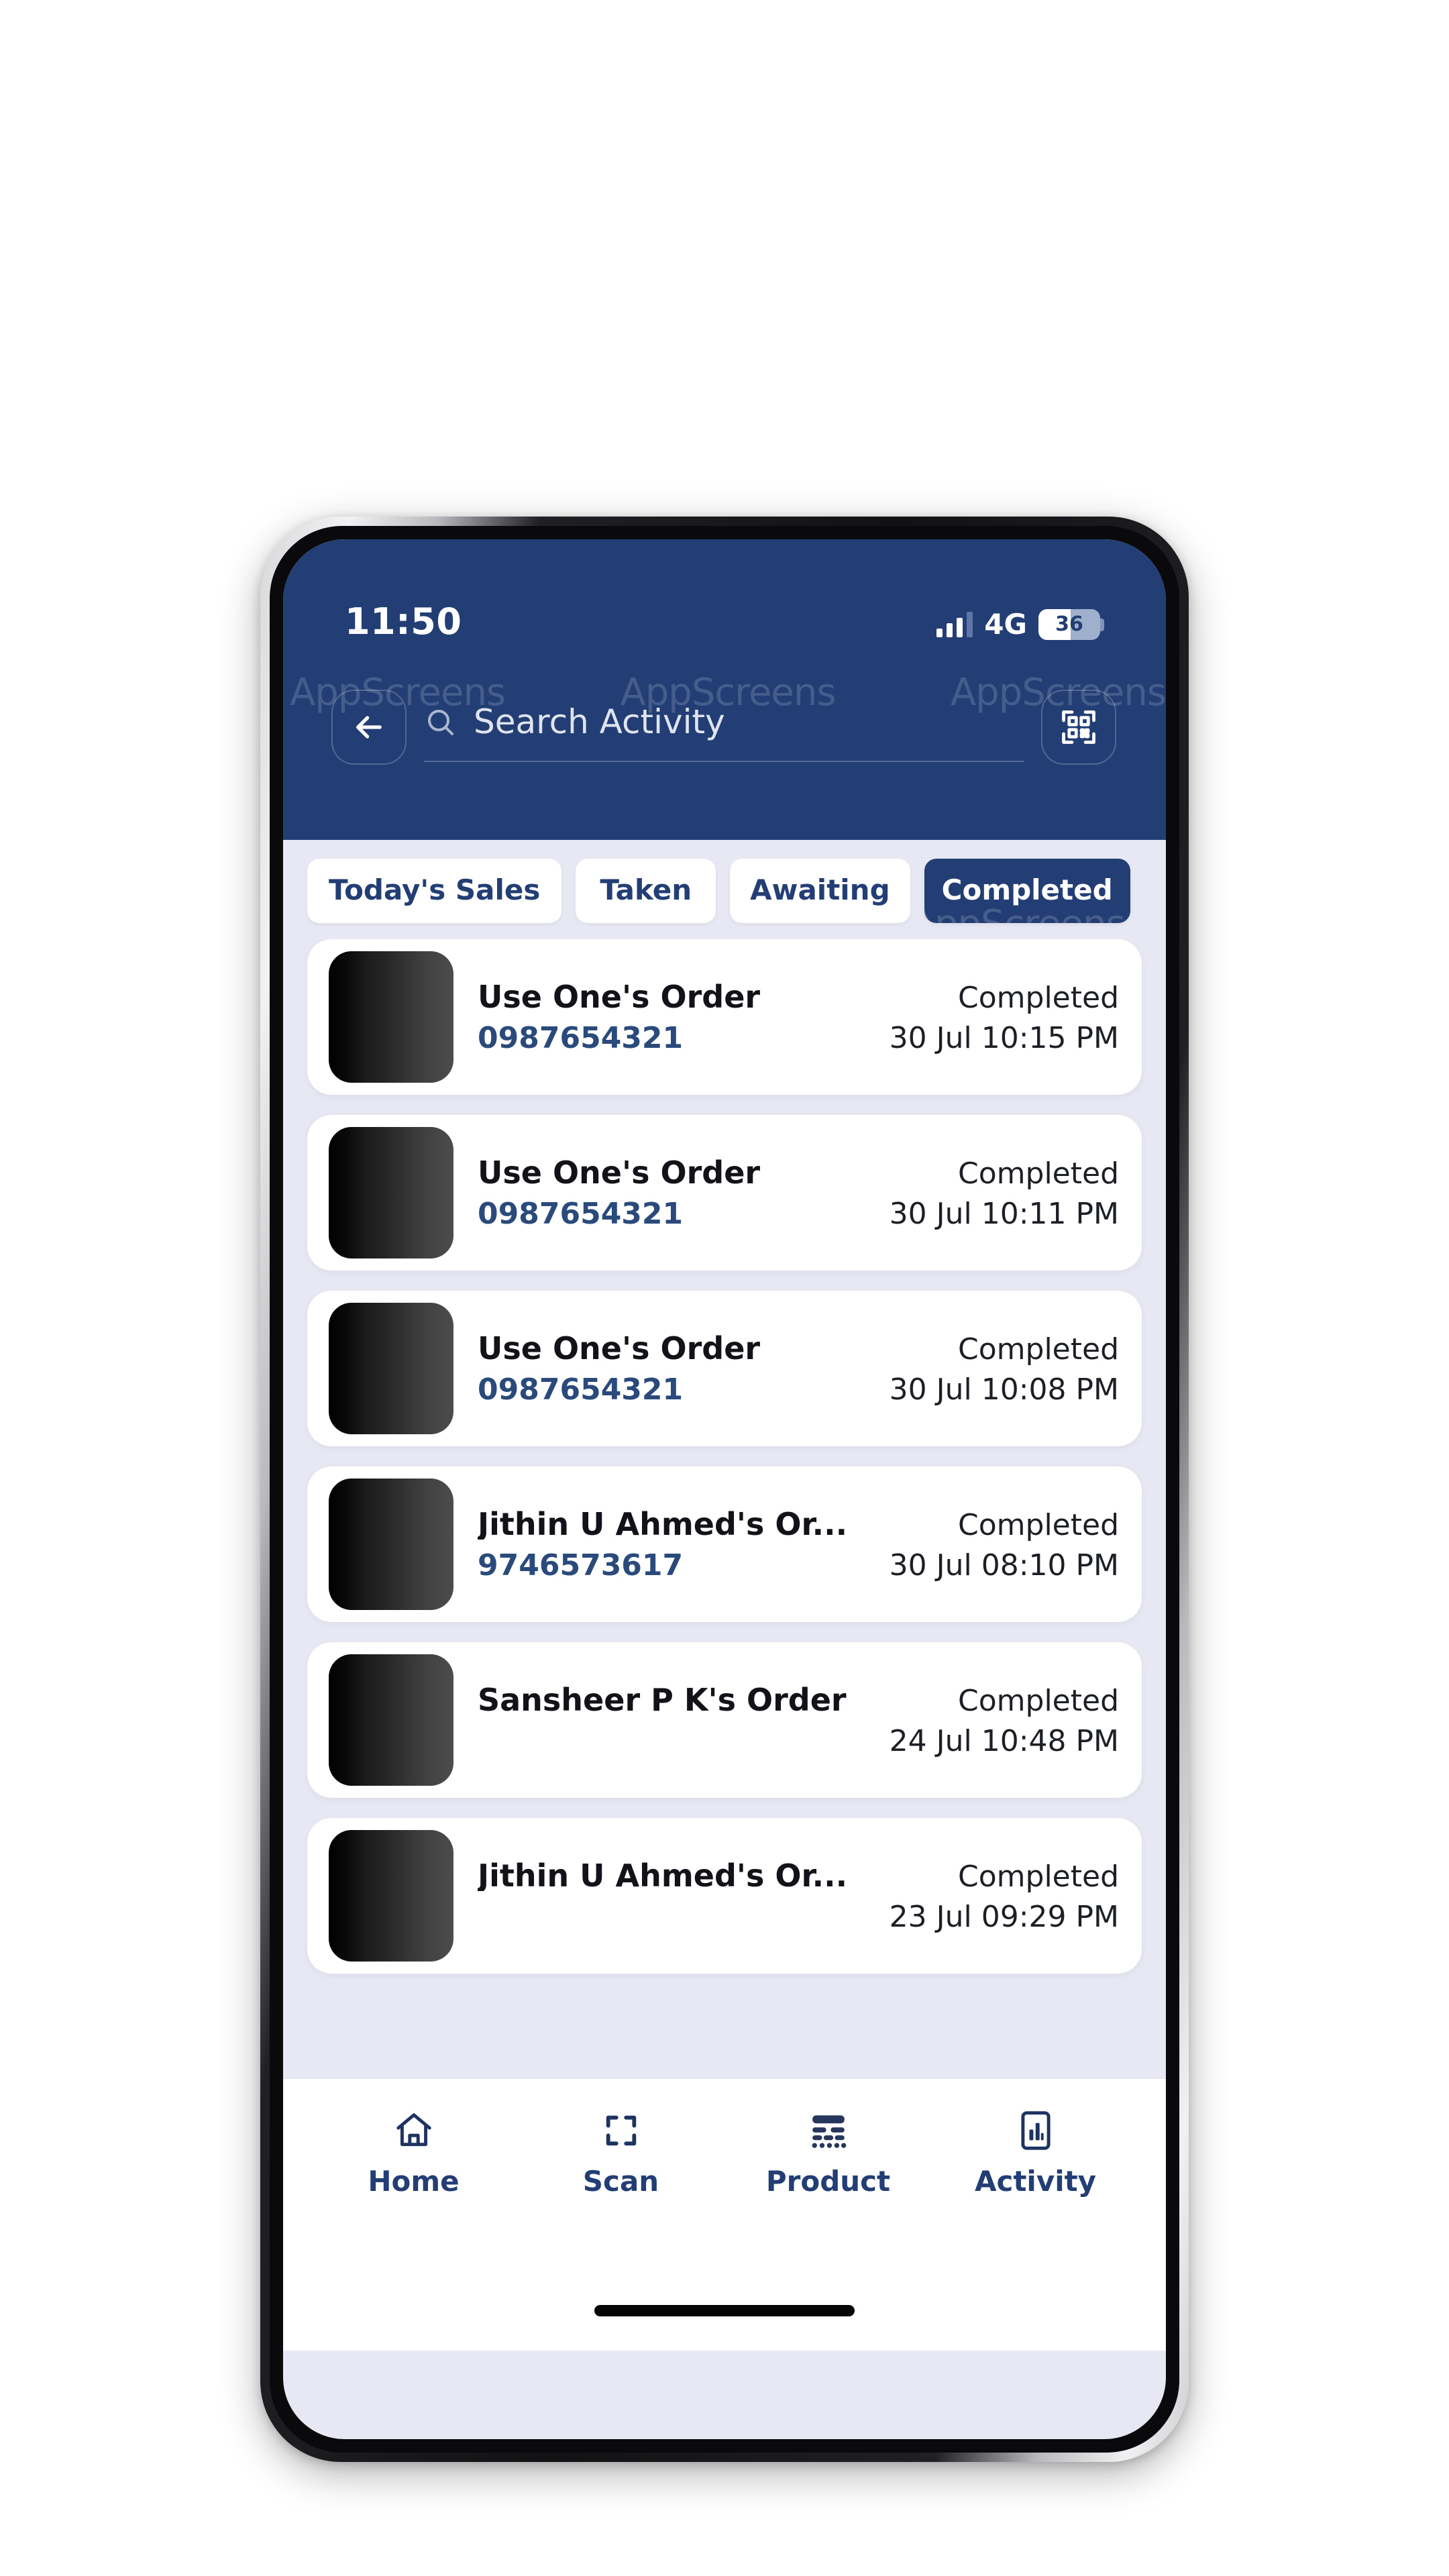  Describe the element at coordinates (1004, 1565) in the screenshot. I see `order-datetime: 30 Jul 08:10 PM` at that location.